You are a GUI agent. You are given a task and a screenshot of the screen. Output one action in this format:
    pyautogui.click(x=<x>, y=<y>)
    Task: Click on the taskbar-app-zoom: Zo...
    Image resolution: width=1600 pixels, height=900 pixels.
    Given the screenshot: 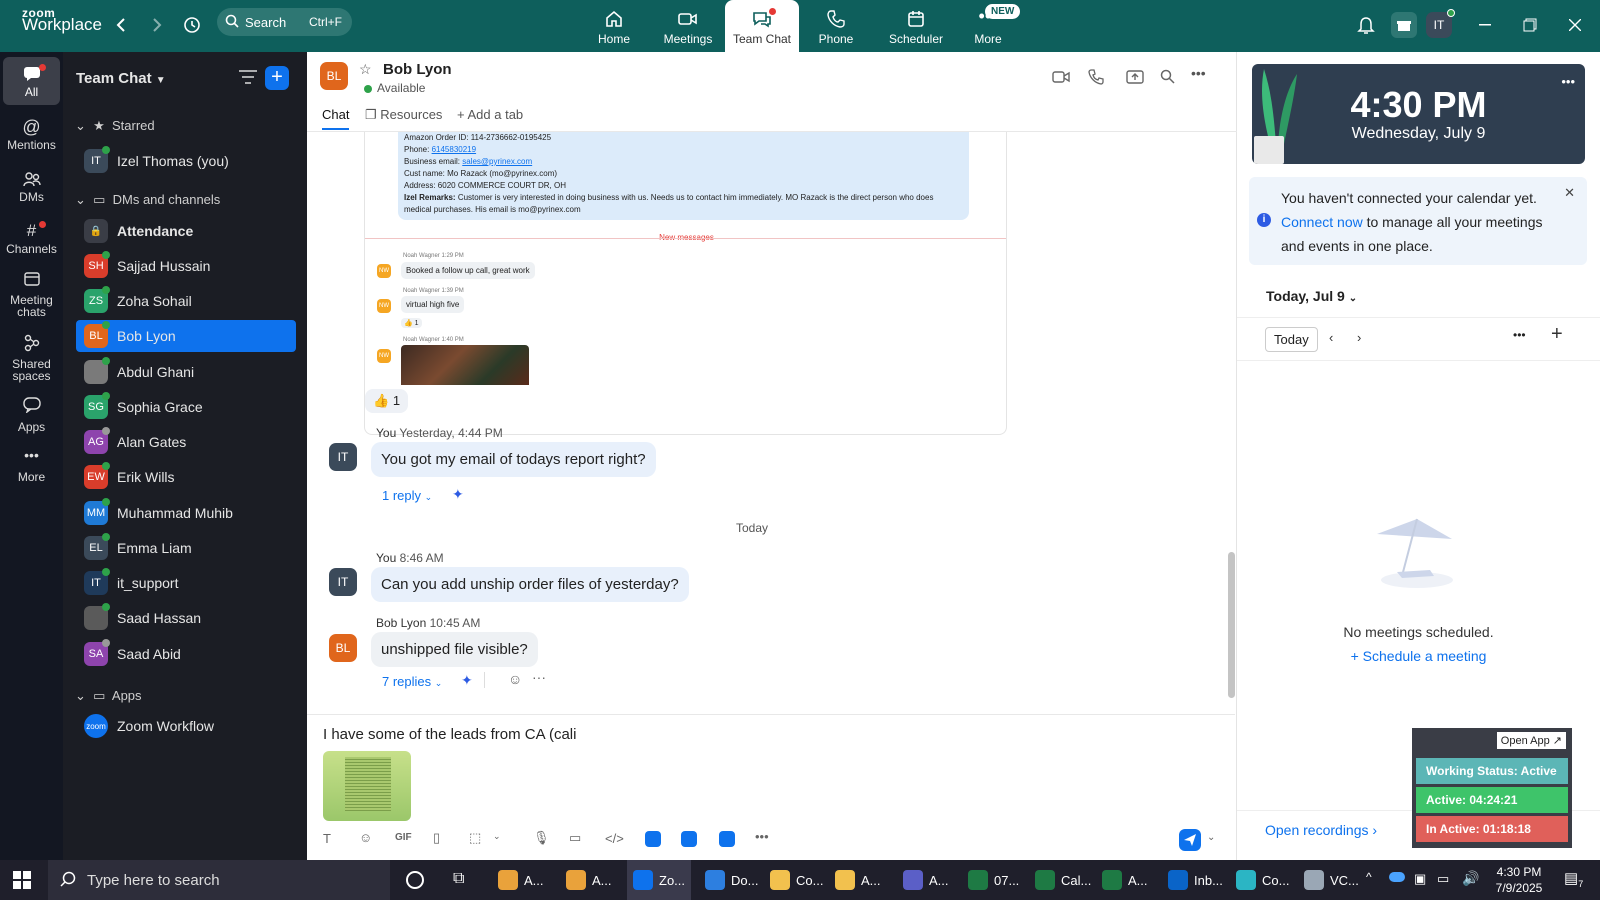 What is the action you would take?
    pyautogui.click(x=659, y=880)
    